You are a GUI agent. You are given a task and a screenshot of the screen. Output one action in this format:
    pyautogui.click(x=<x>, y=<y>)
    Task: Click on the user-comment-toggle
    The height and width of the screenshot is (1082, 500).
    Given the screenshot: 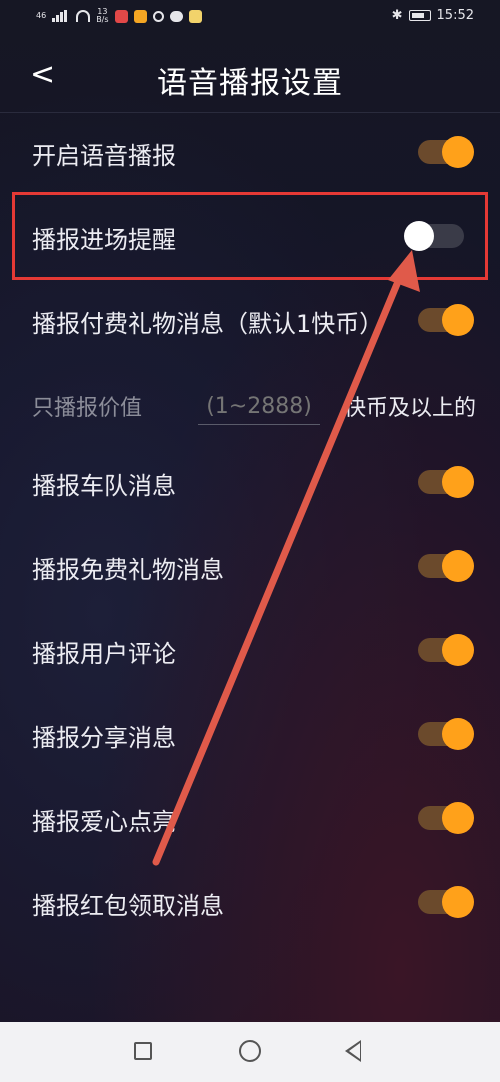 What is the action you would take?
    pyautogui.click(x=446, y=650)
    